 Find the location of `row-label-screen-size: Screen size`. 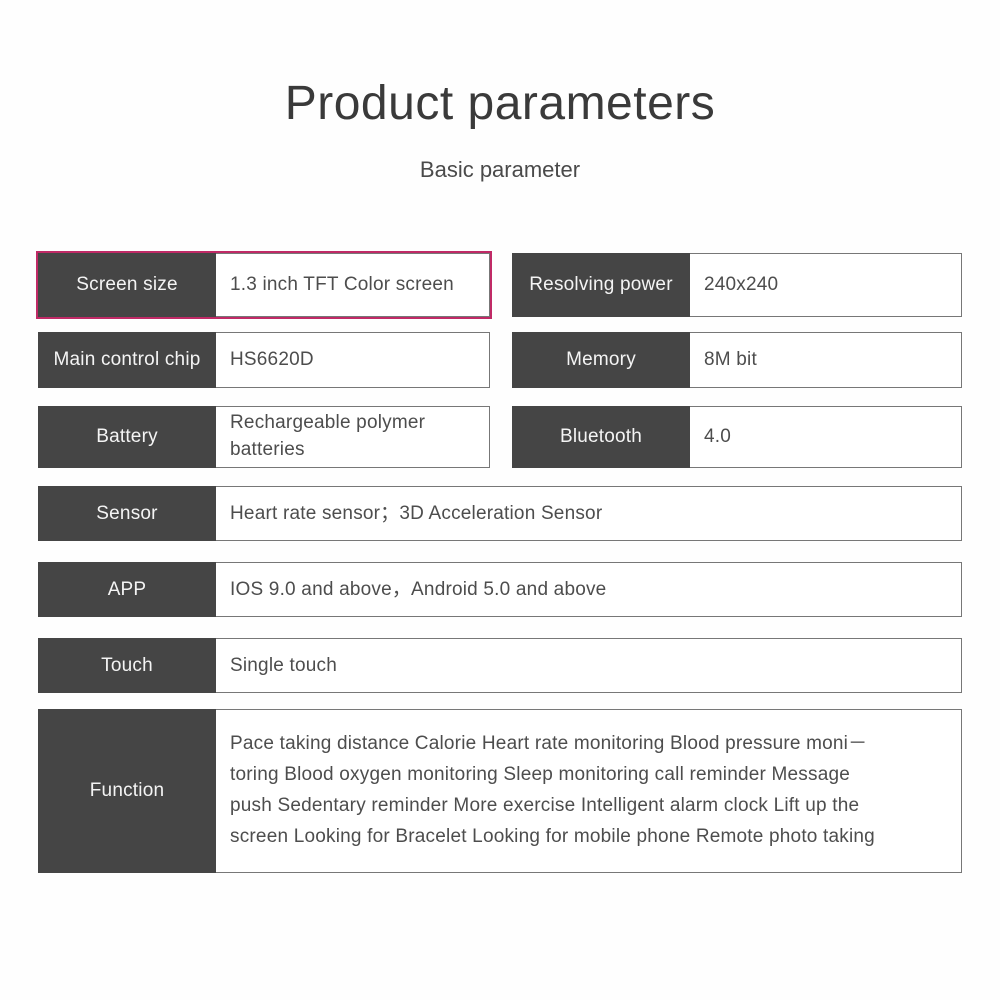

row-label-screen-size: Screen size is located at coordinates (127, 285).